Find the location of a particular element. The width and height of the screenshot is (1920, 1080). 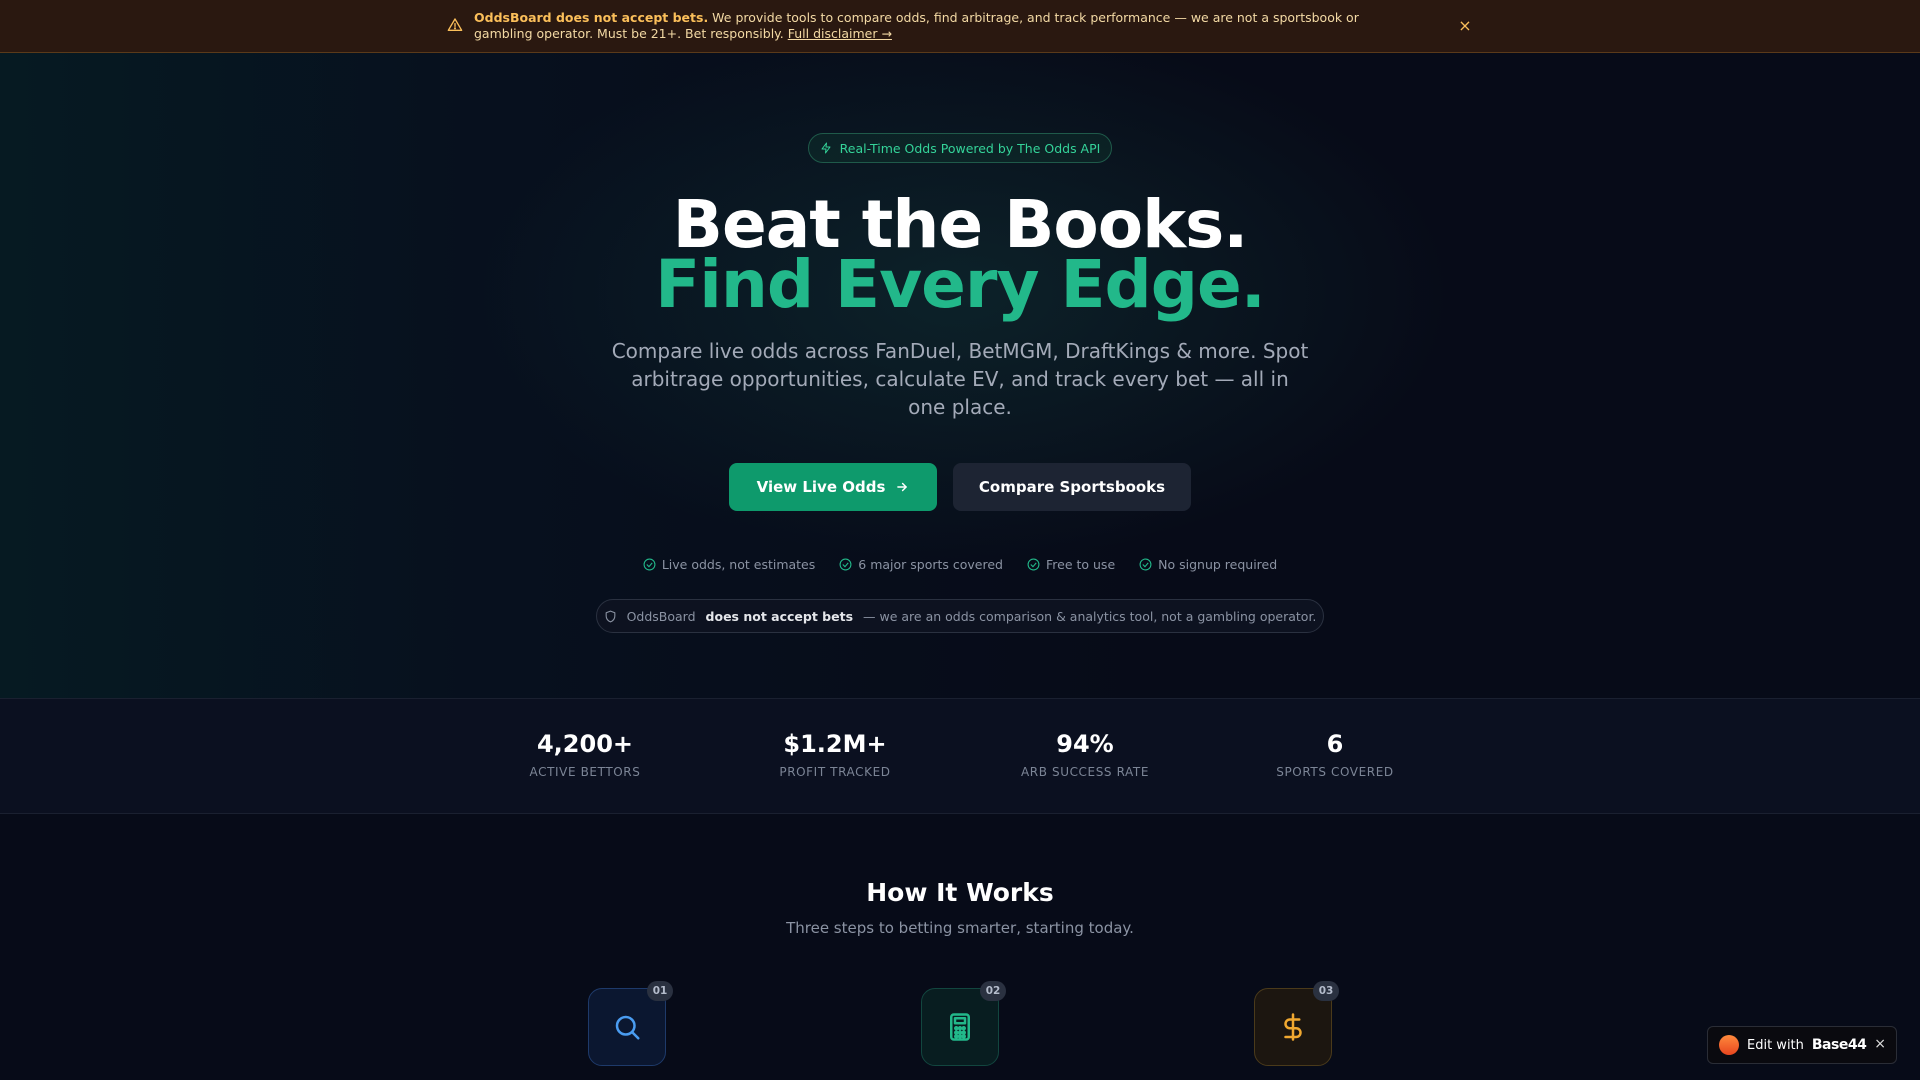

calculator-icon is located at coordinates (960, 1027).